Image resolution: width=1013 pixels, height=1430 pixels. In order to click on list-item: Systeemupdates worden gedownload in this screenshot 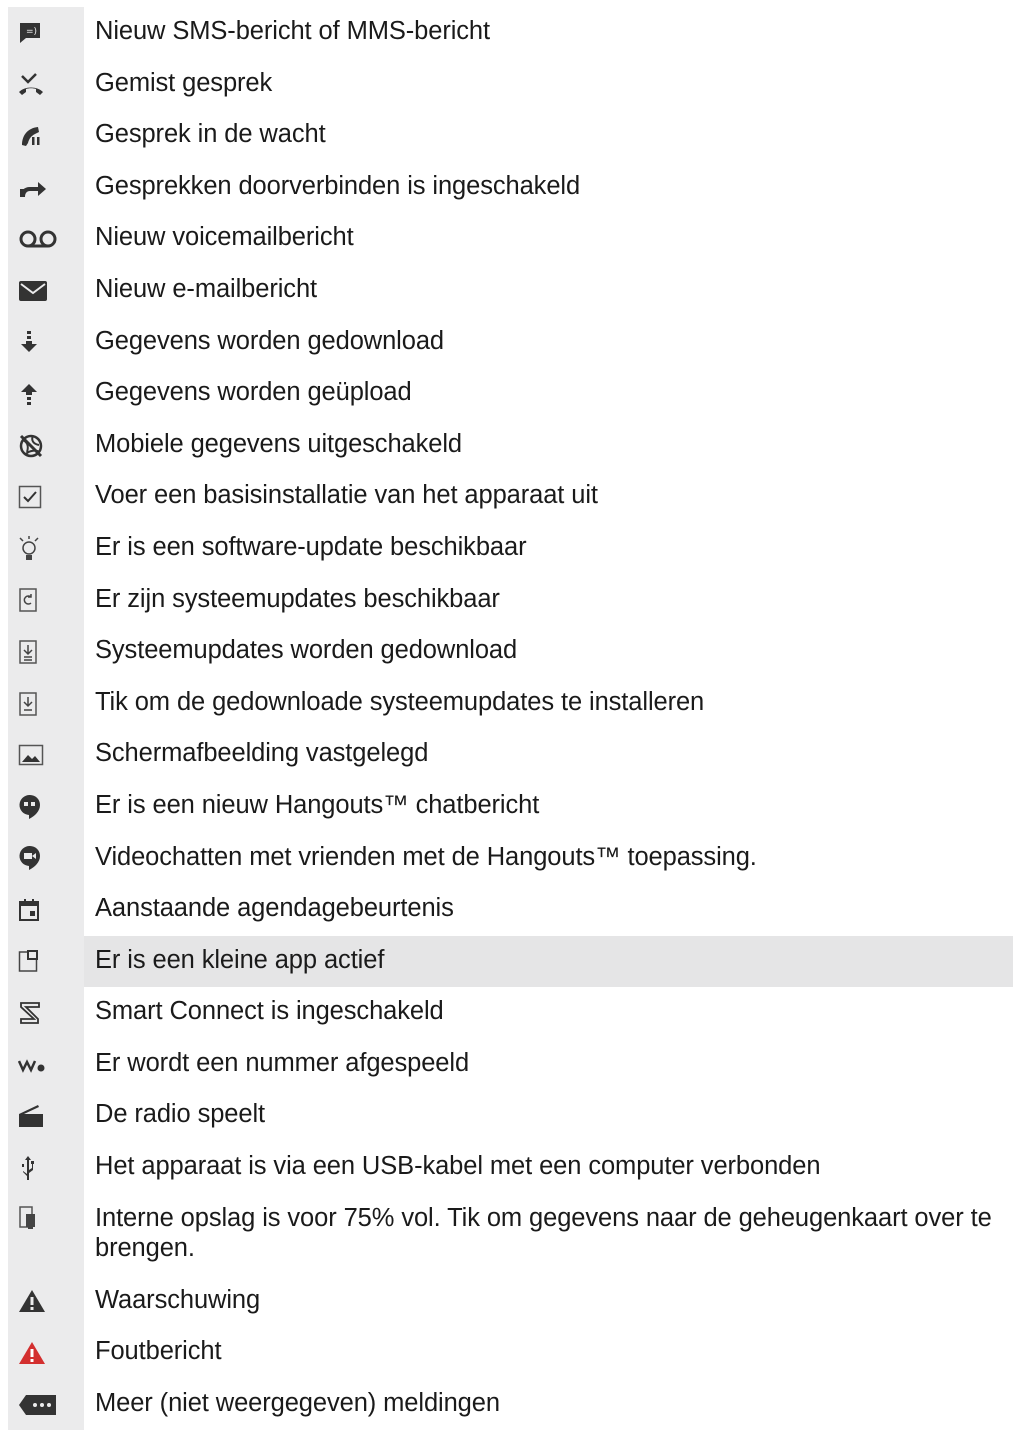, I will do `click(506, 652)`.